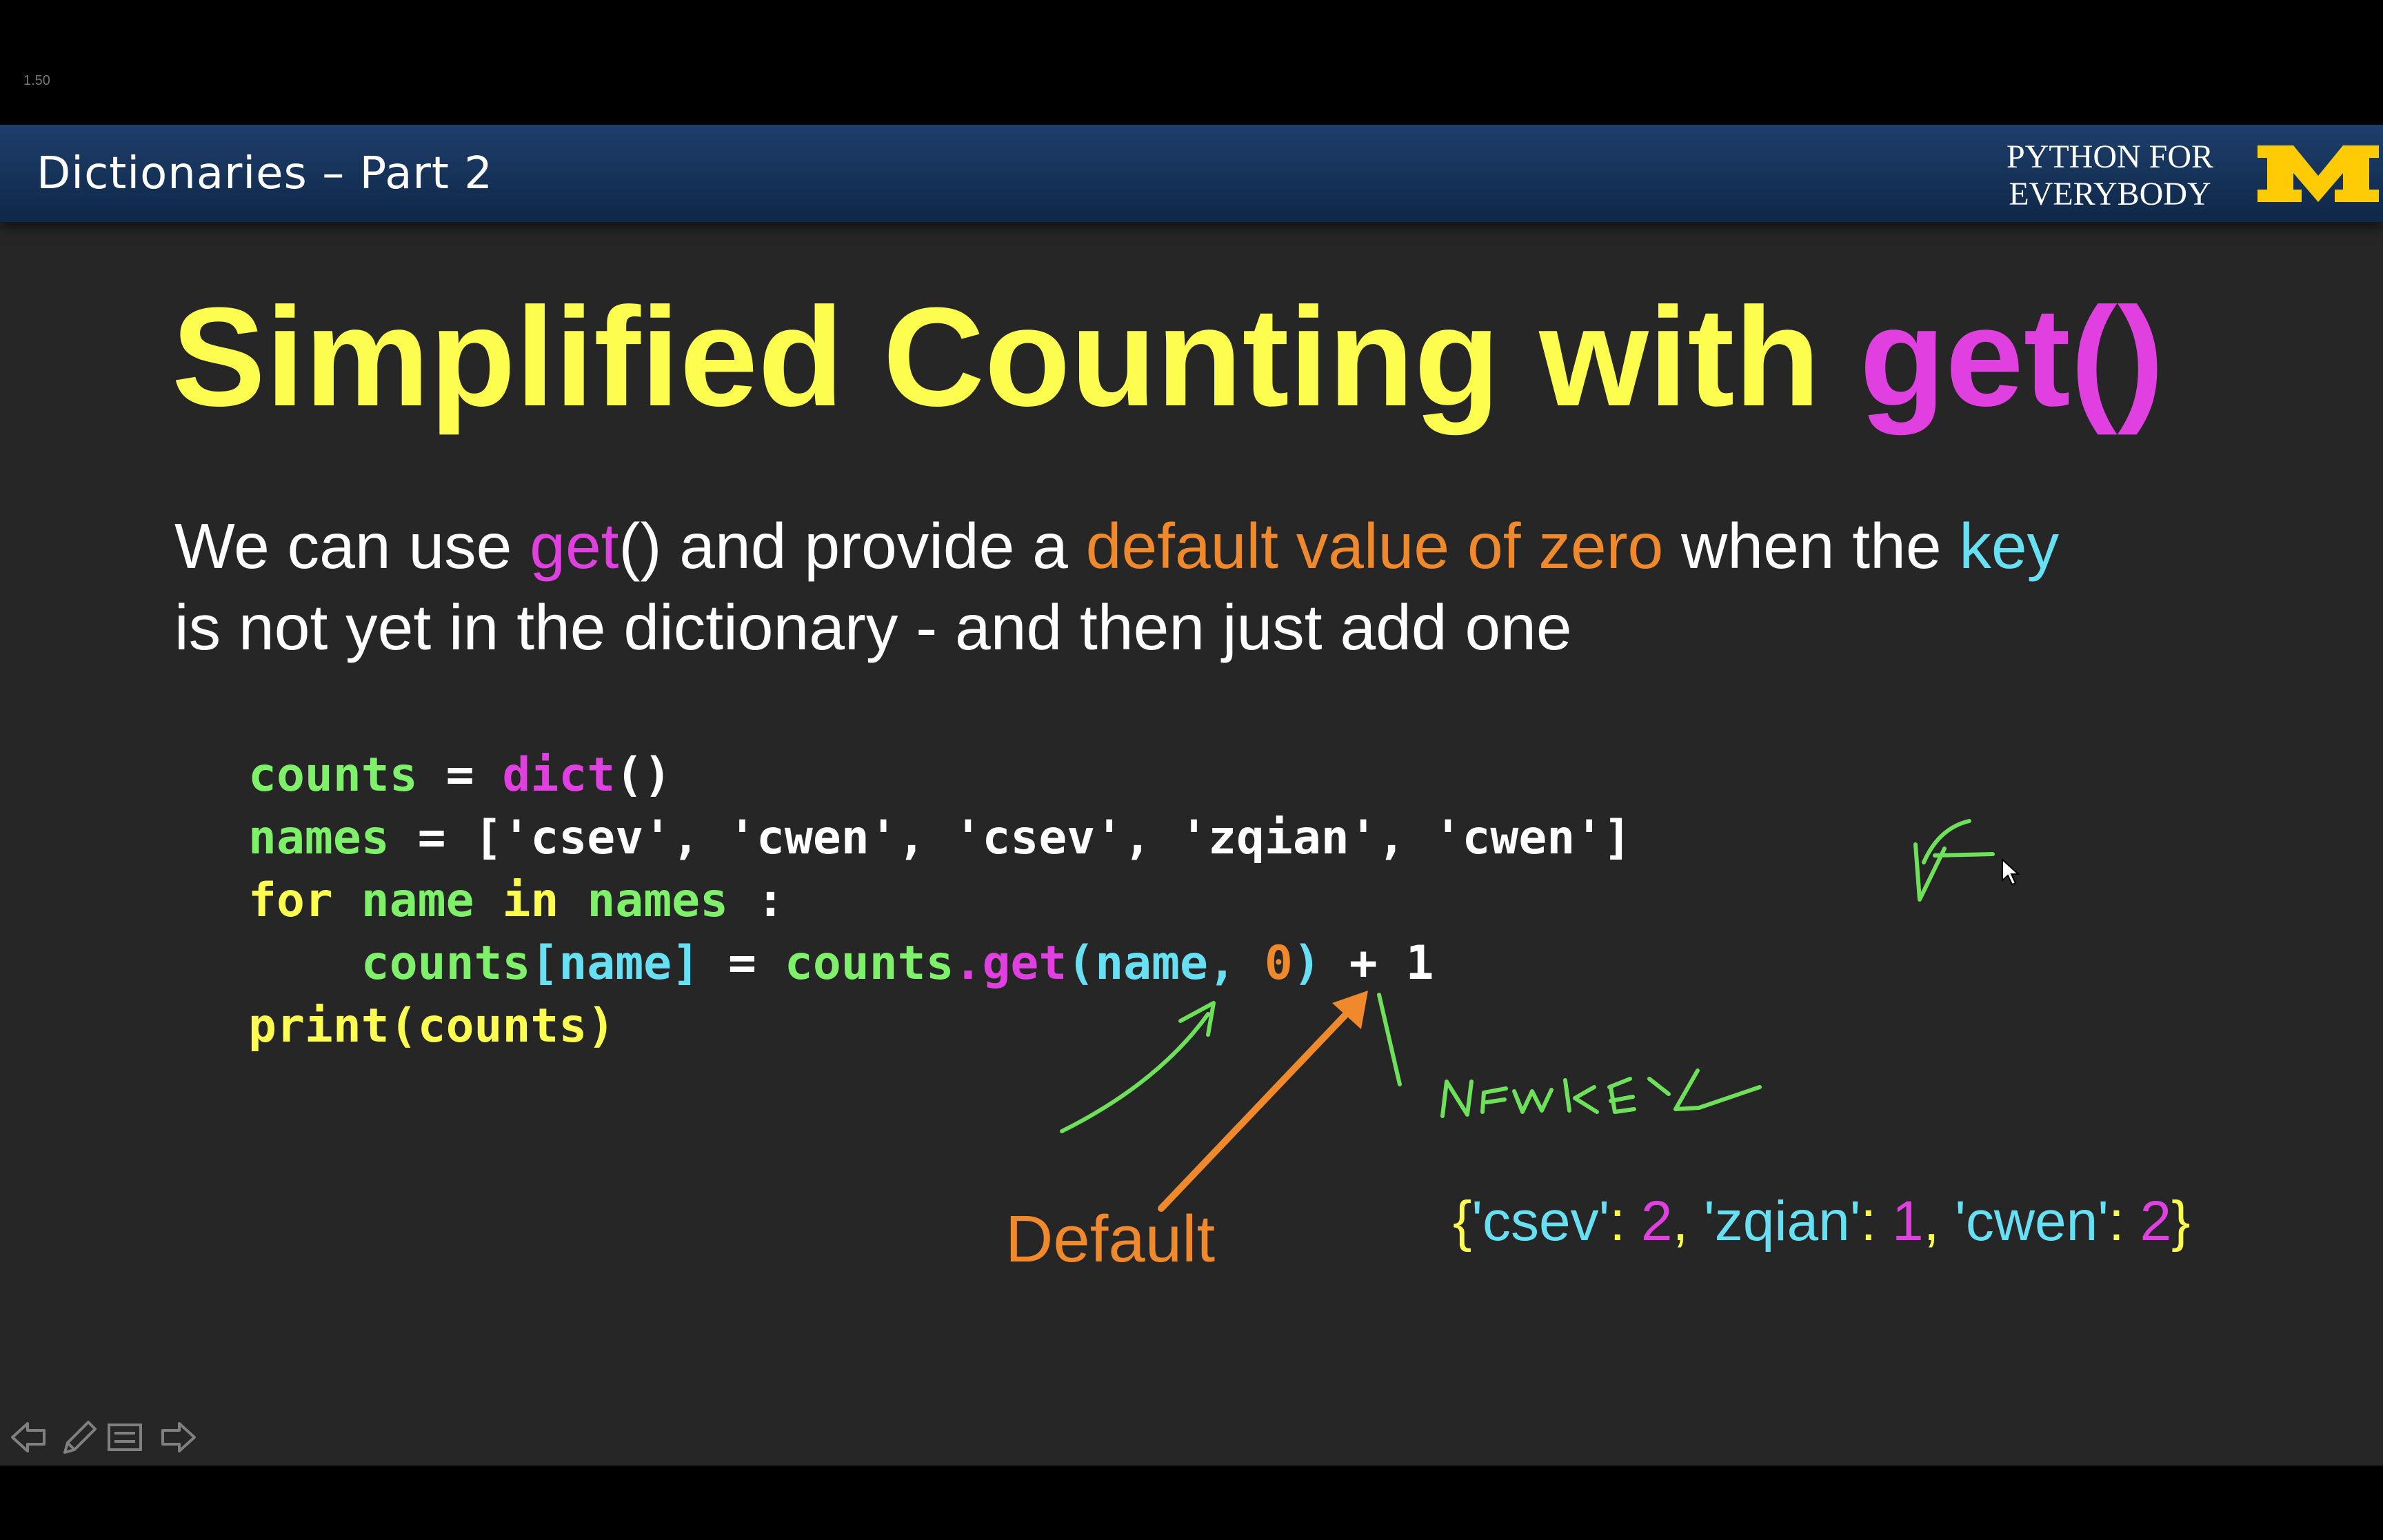 This screenshot has width=2383, height=1540. Describe the element at coordinates (80, 1438) in the screenshot. I see `pencil-icon` at that location.